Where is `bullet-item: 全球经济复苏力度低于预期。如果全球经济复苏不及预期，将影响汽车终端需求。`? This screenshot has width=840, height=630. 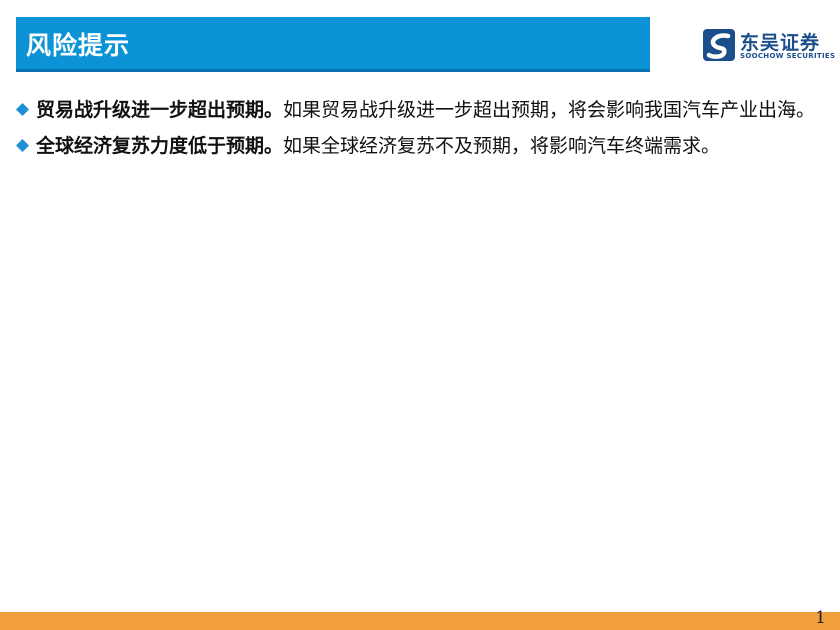 bullet-item: 全球经济复苏力度低于预期。如果全球经济复苏不及预期，将影响汽车终端需求。 is located at coordinates (416, 146).